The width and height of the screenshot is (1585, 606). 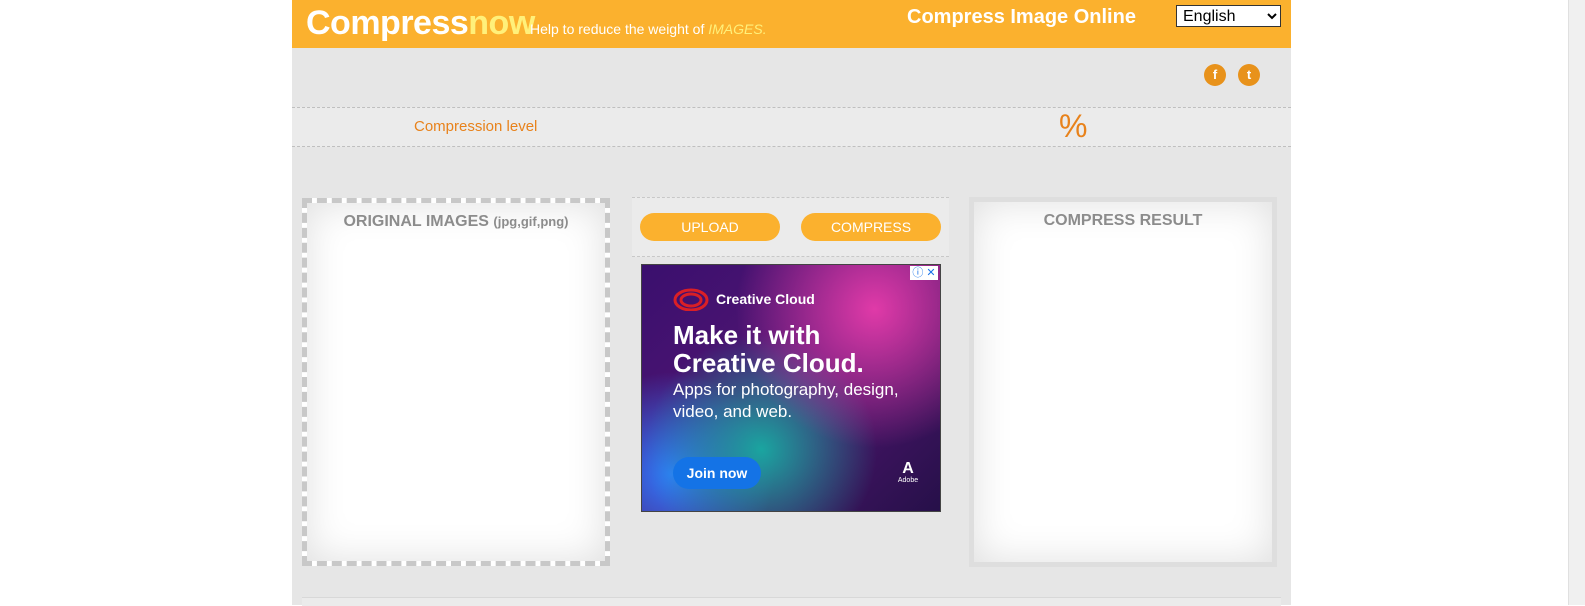 I want to click on adobe-word: Adobe, so click(x=908, y=480).